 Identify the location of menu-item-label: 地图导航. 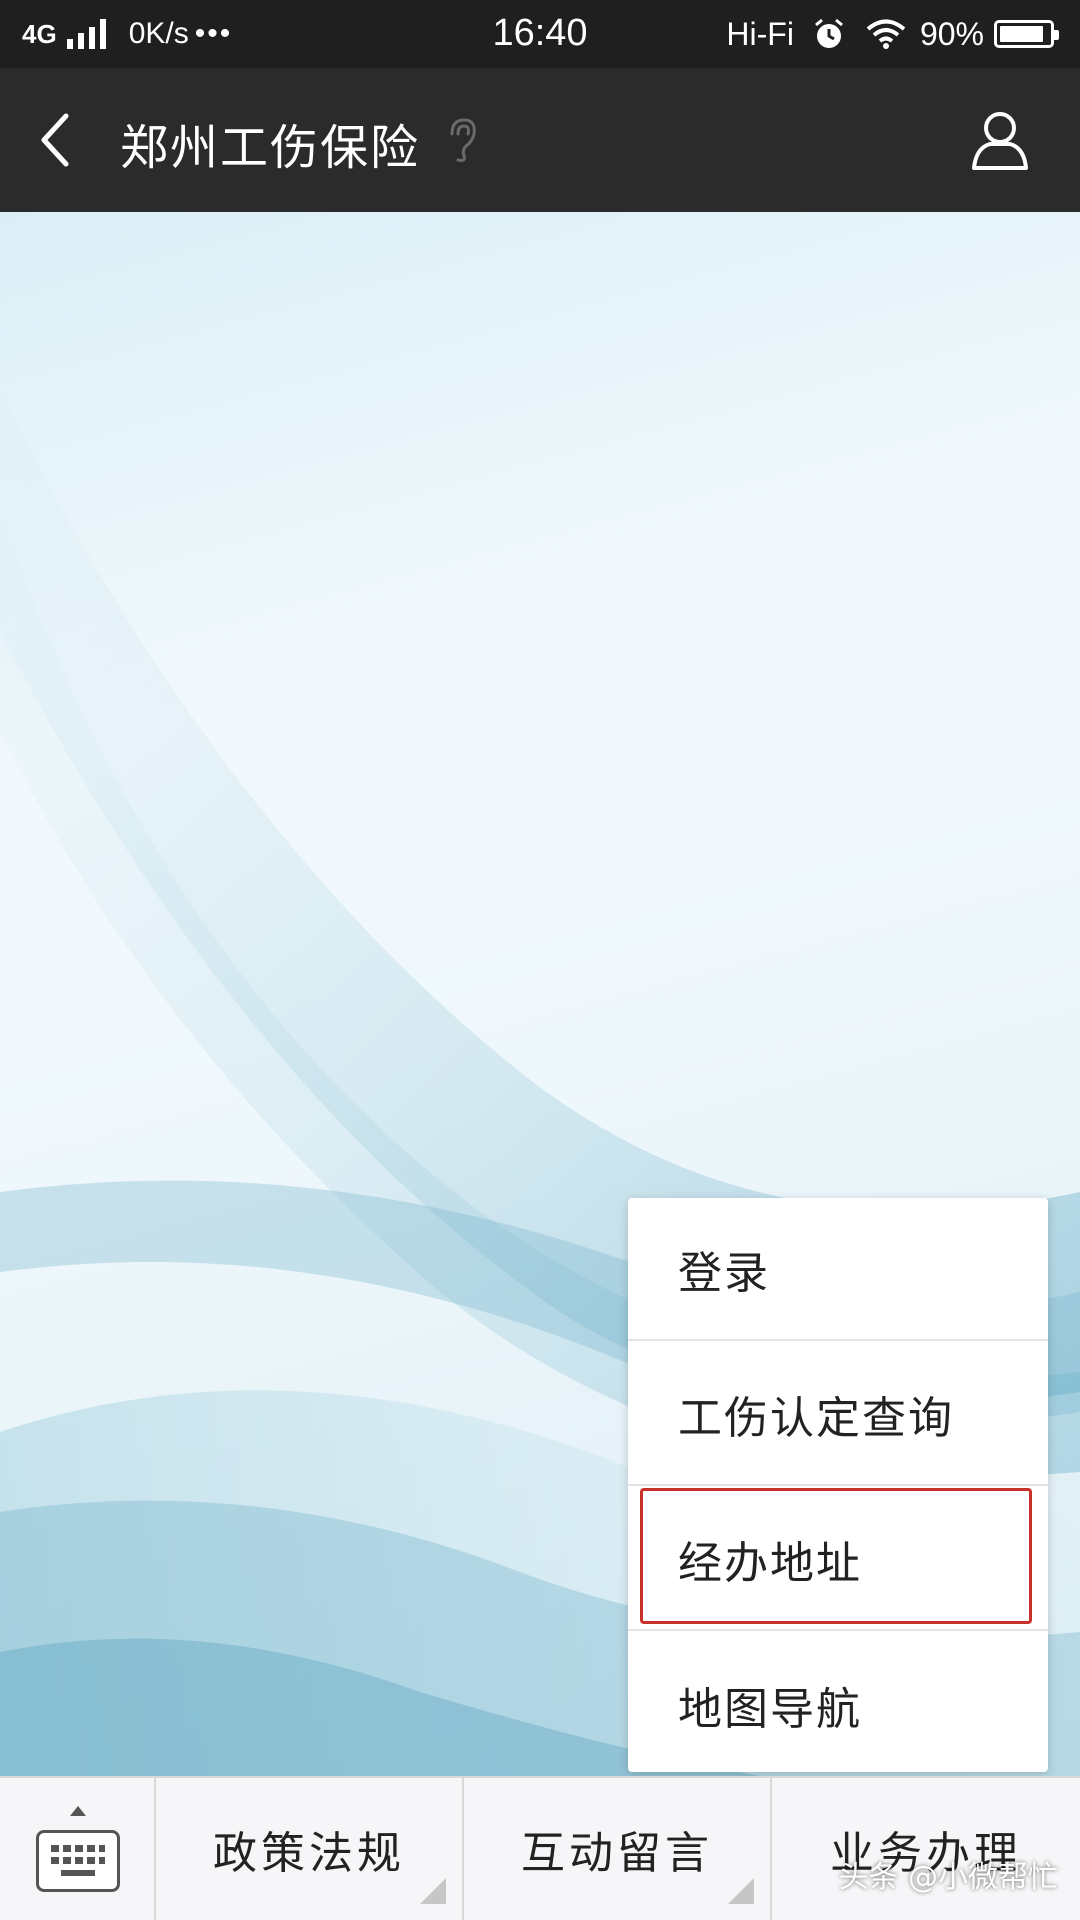
(770, 1709).